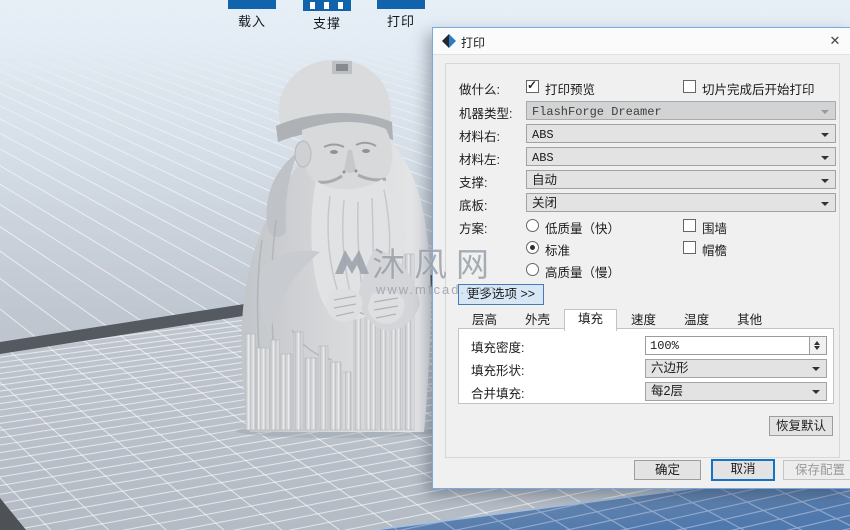  I want to click on print-after-slice-checkbox, so click(689, 86).